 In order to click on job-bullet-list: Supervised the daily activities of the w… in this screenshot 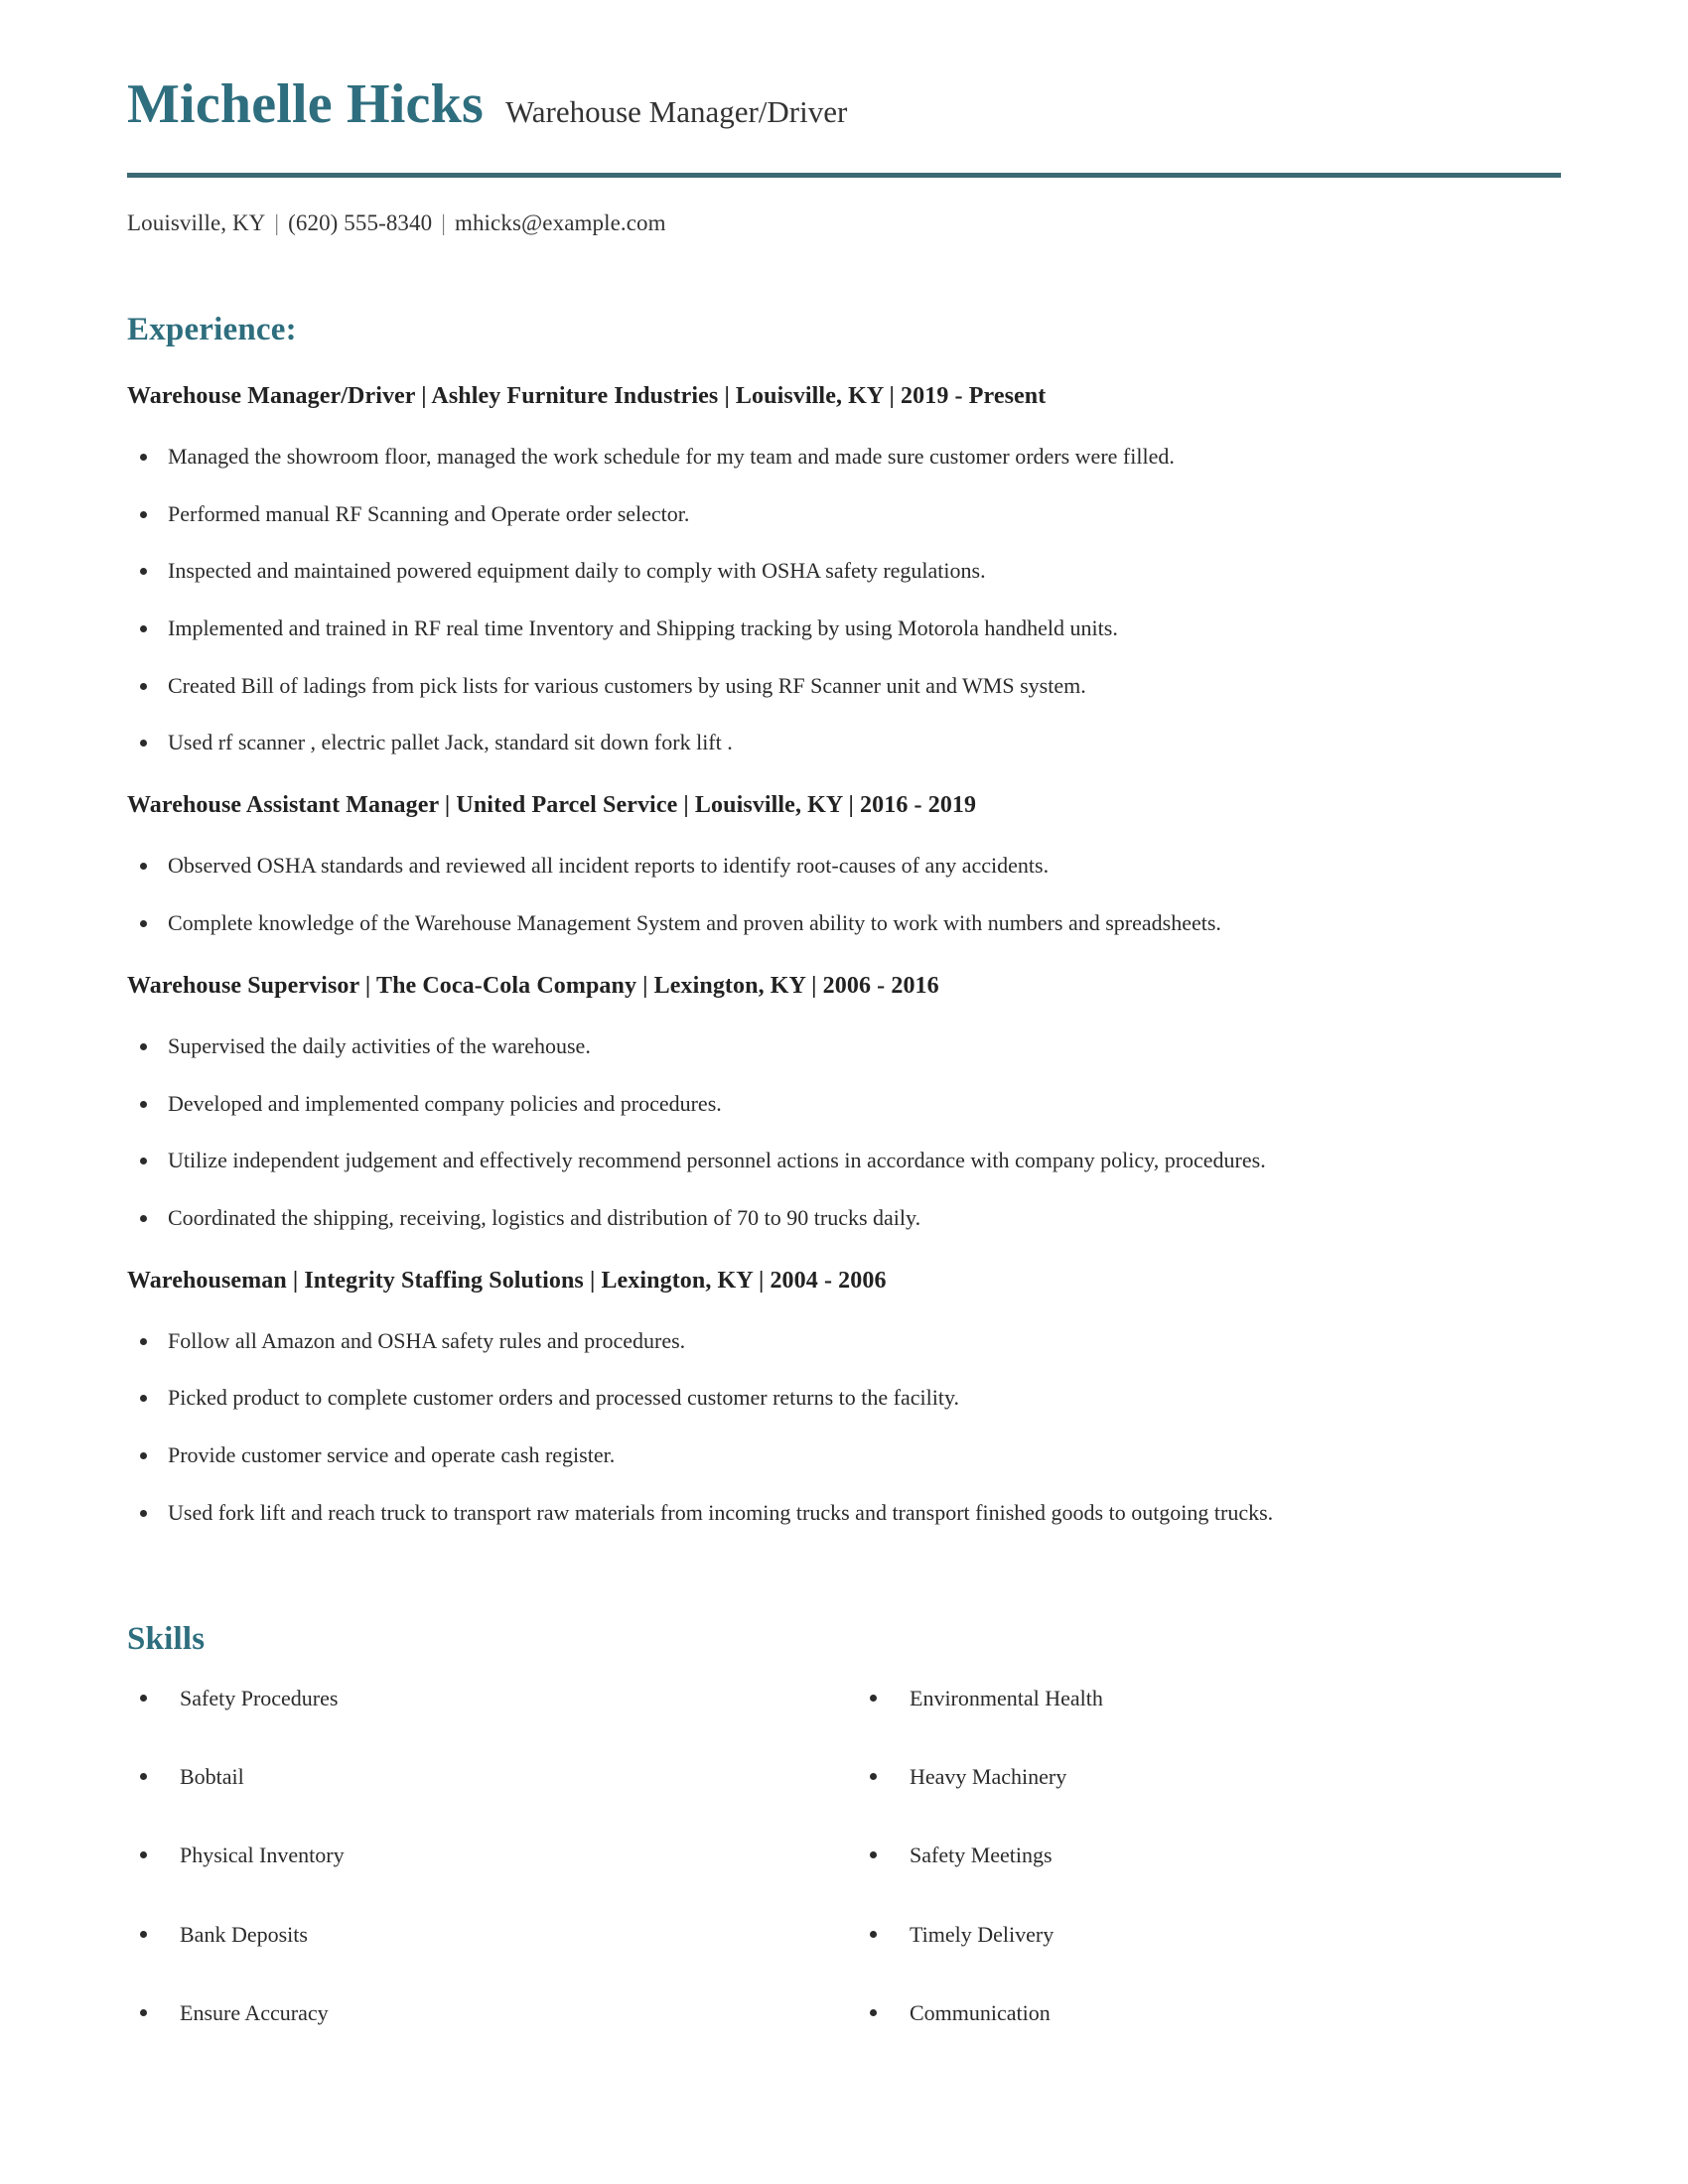, I will do `click(844, 1132)`.